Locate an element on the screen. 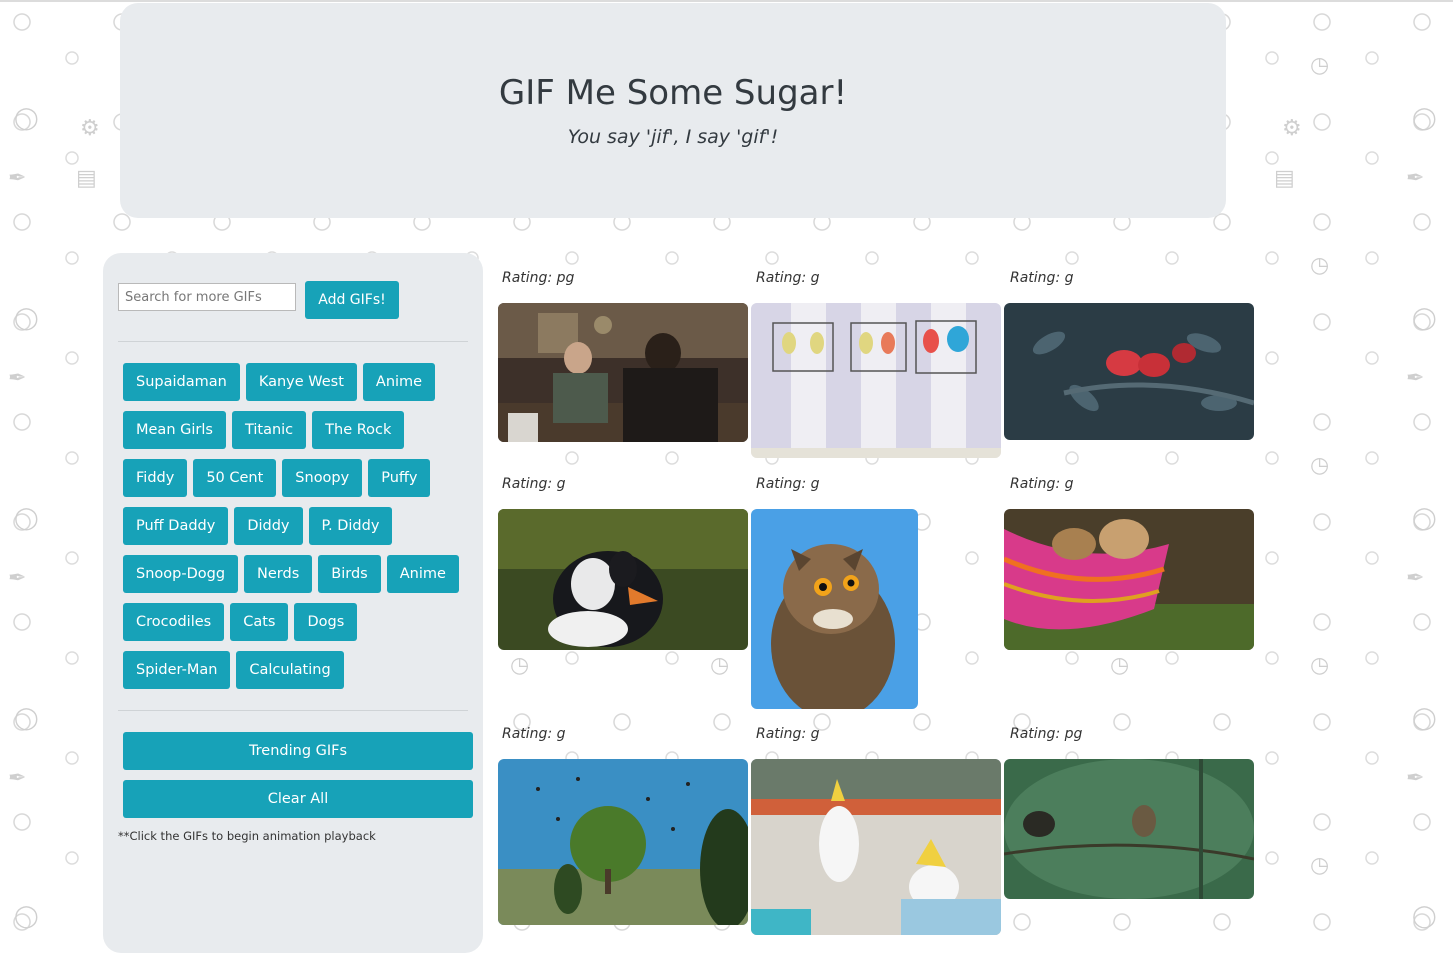 The image size is (1453, 953). topic-button: Spider-Man is located at coordinates (177, 670).